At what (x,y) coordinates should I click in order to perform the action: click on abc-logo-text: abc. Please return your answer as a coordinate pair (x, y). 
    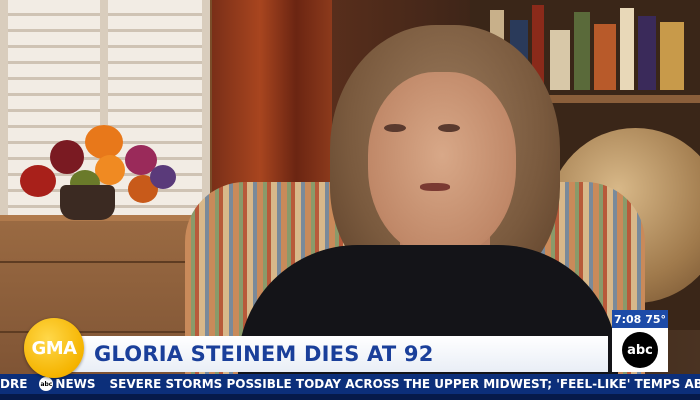
    Looking at the image, I should click on (640, 350).